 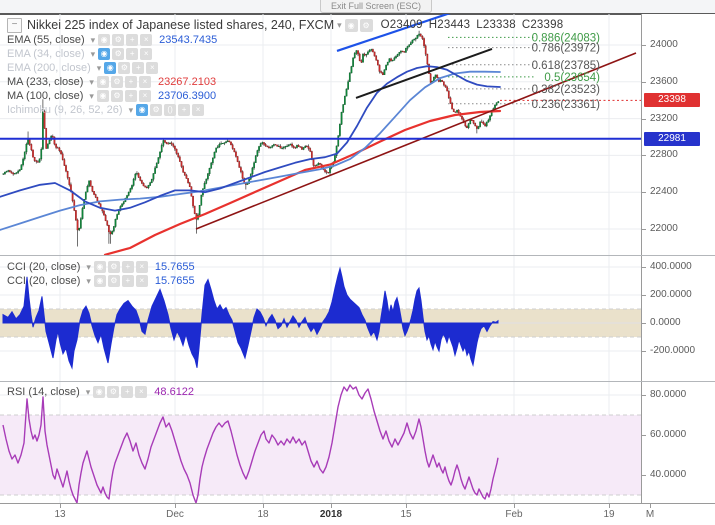 I want to click on hline-price-badge: 22981, so click(x=672, y=138).